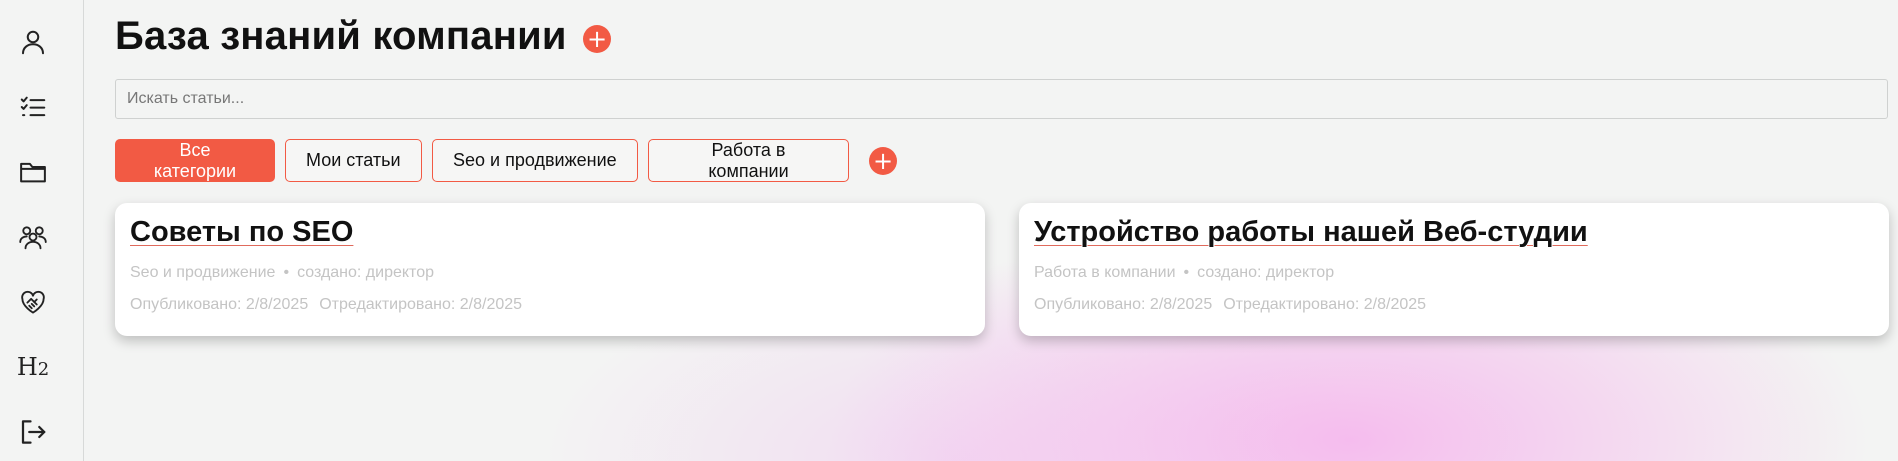 This screenshot has height=461, width=1898. I want to click on category-chip-company: Работа в компании, so click(748, 160).